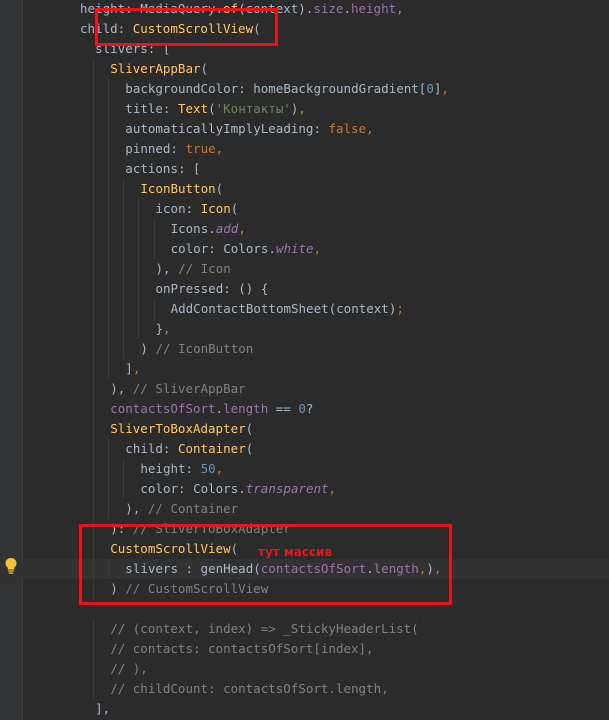 This screenshot has width=609, height=720. I want to click on code-token: child:, so click(151, 448).